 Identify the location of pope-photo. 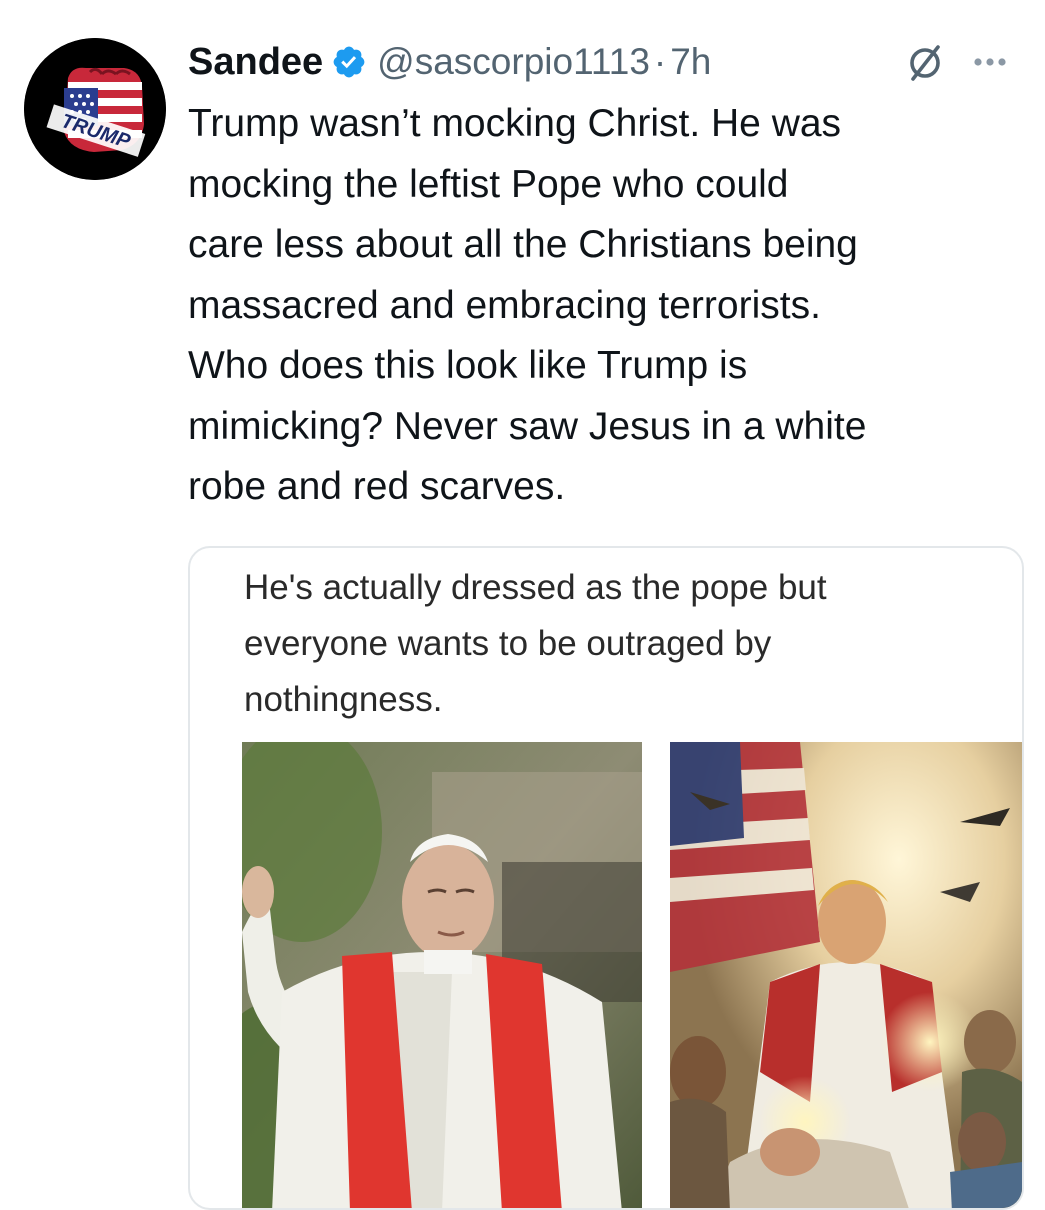
(442, 975).